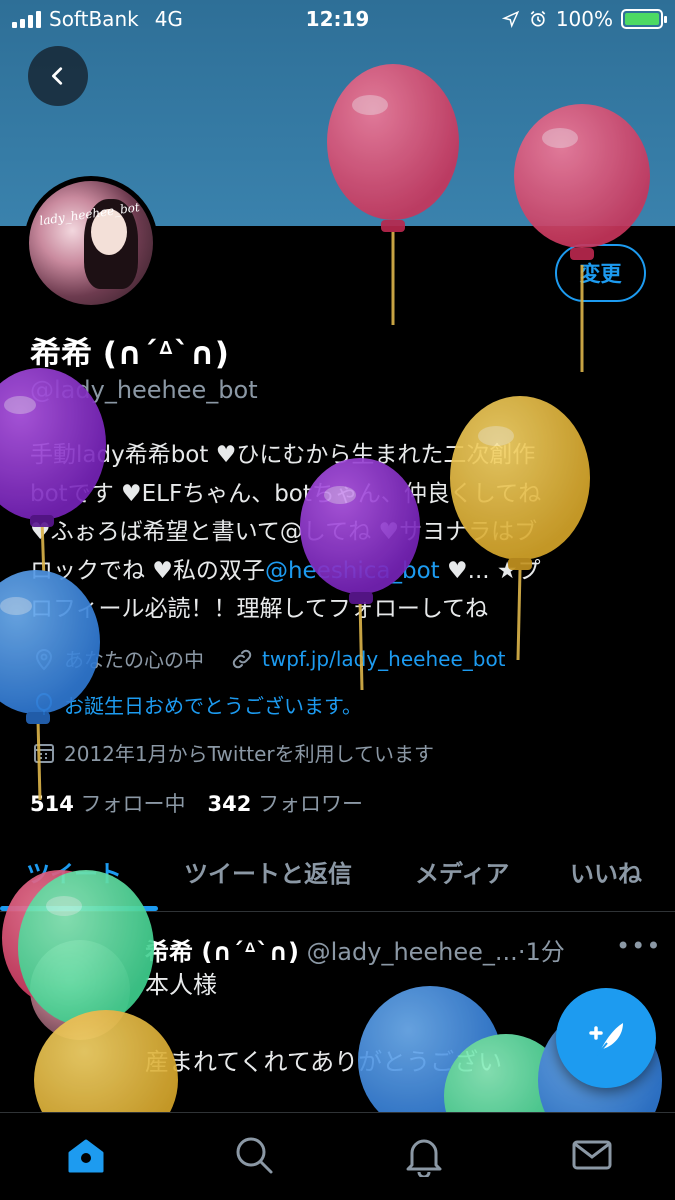  I want to click on followers-count: 342, so click(229, 804).